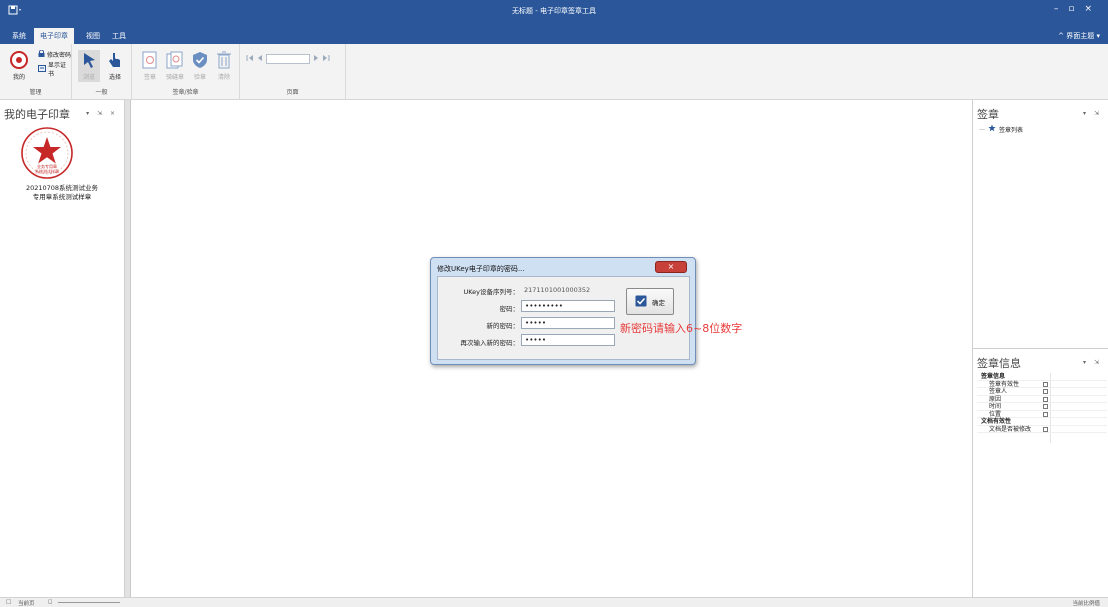  What do you see at coordinates (1093, 9) in the screenshot?
I see `close-button: ×` at bounding box center [1093, 9].